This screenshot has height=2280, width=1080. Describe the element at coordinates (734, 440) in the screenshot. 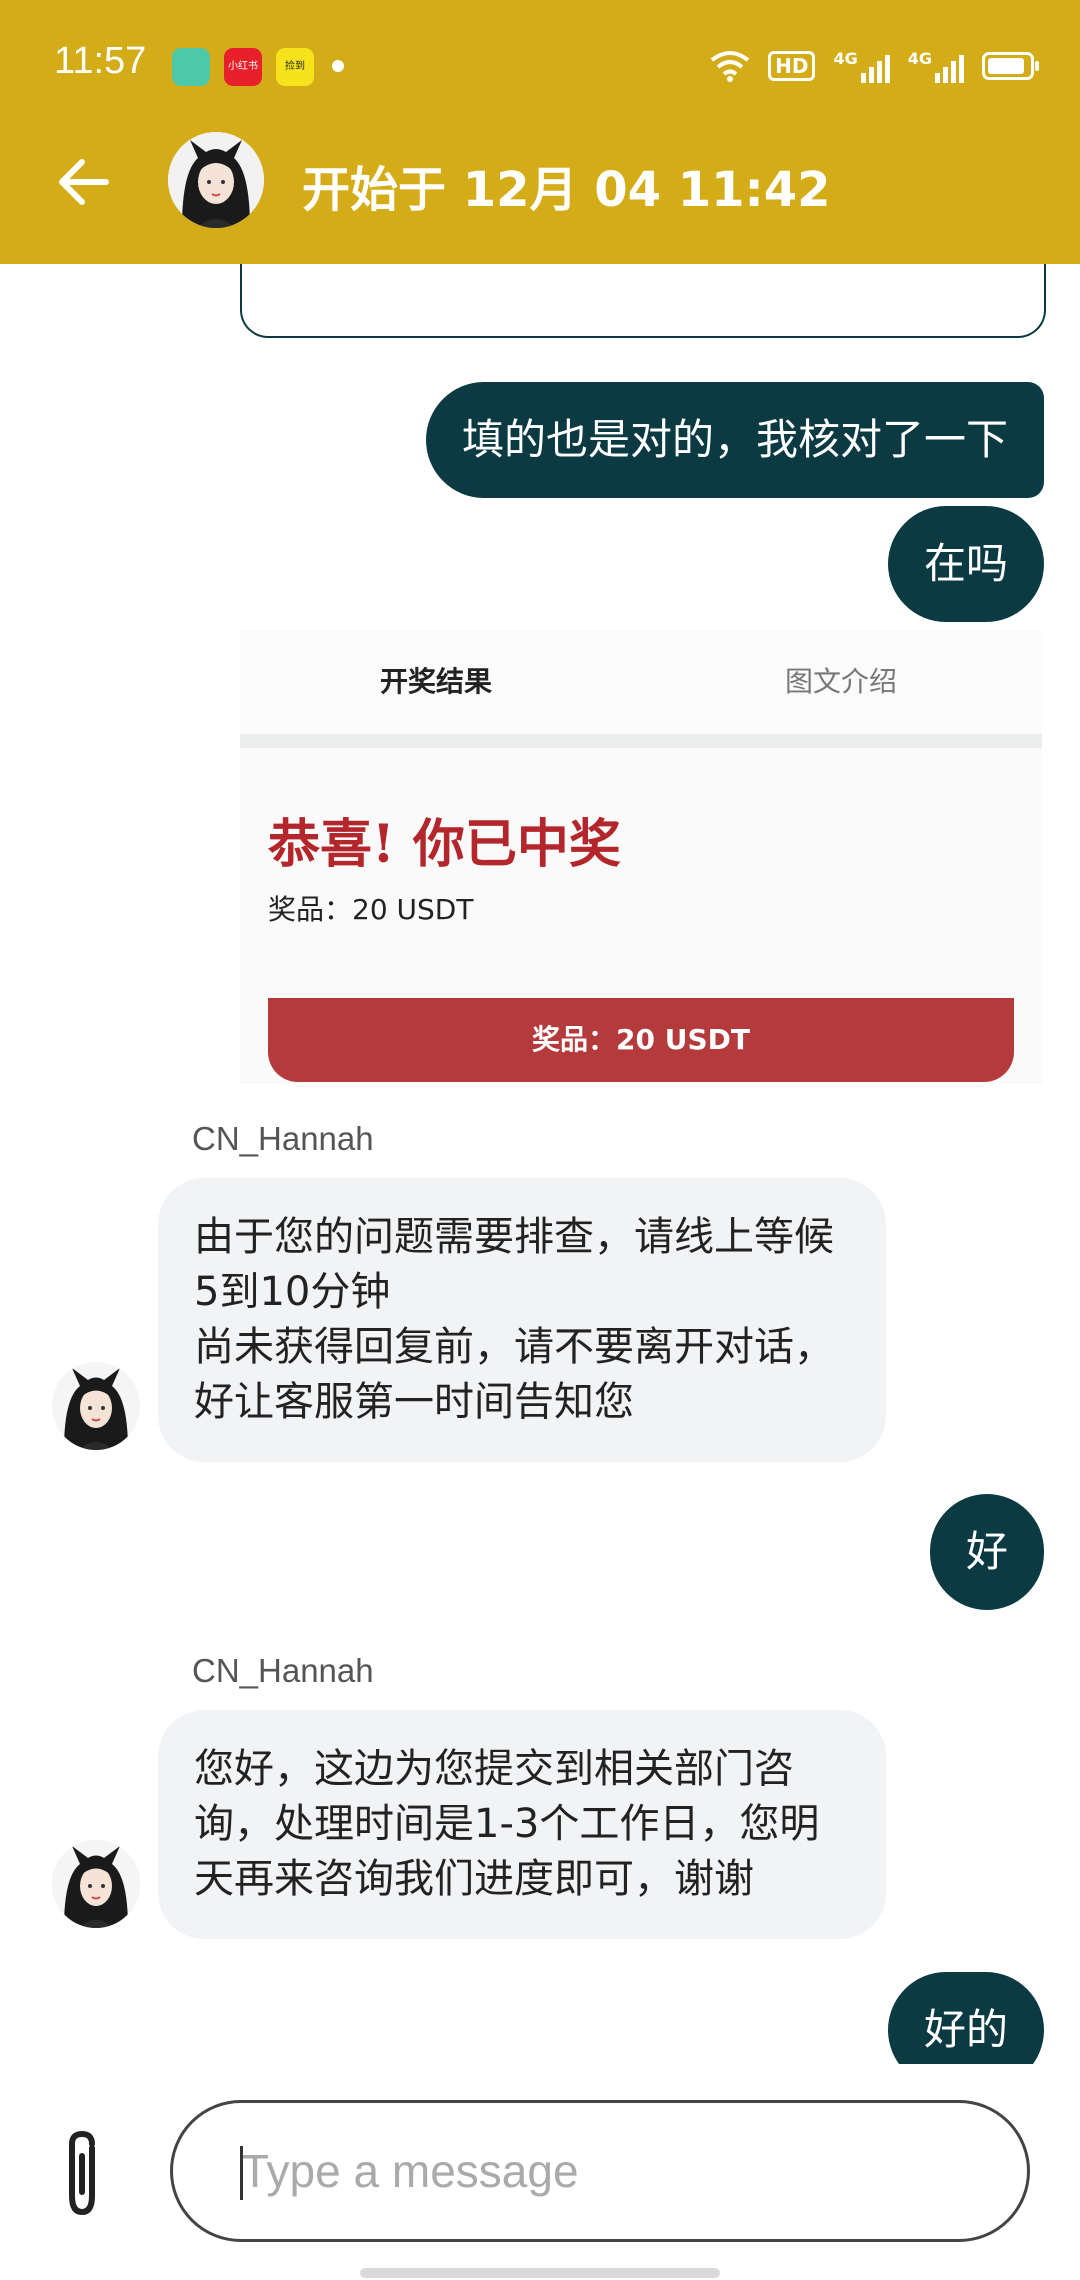

I see `outgoing-message: 填的也是对的，我核对了一下` at that location.